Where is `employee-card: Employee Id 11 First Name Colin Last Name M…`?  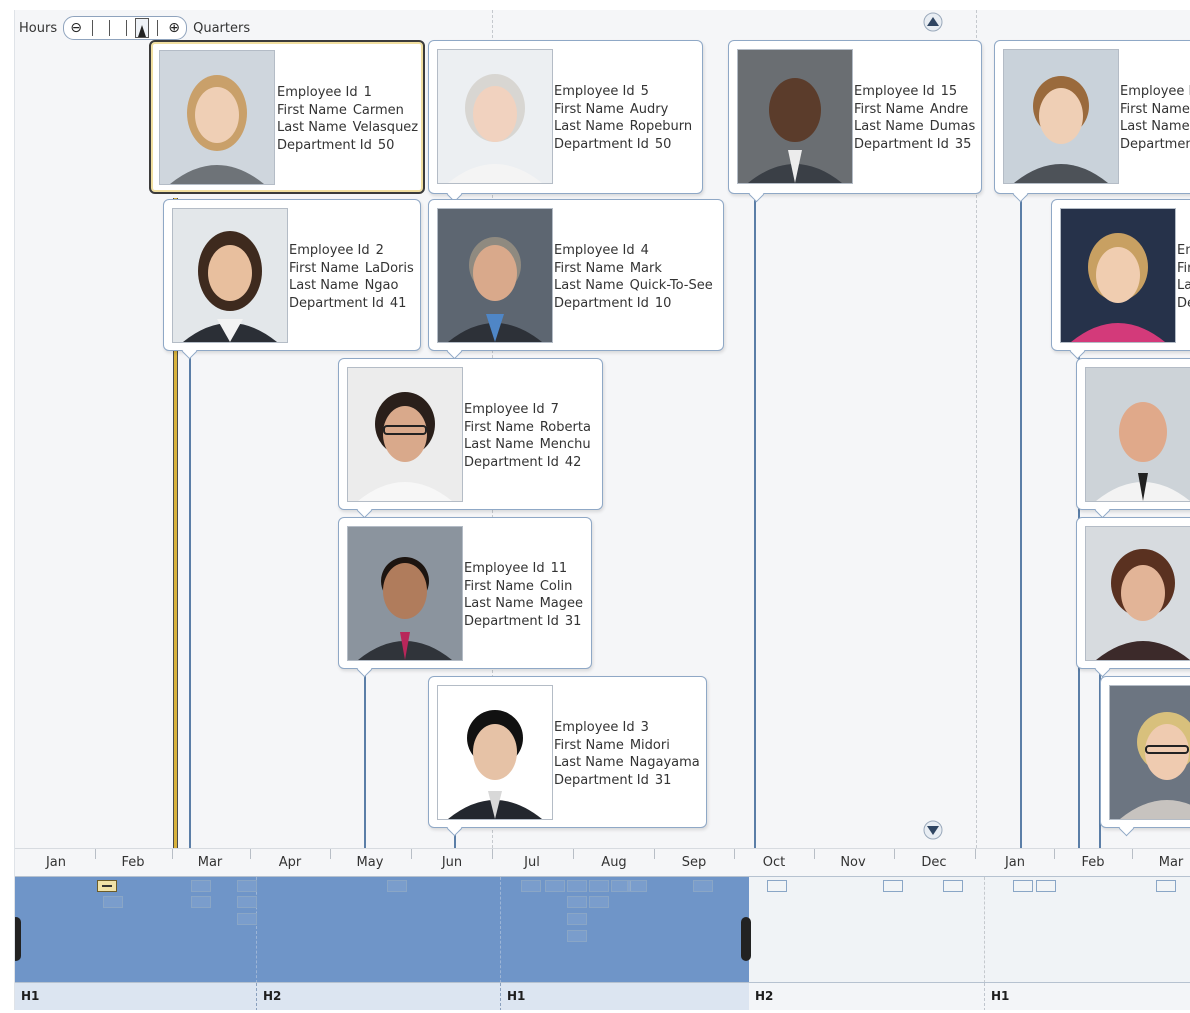 employee-card: Employee Id 11 First Name Colin Last Name M… is located at coordinates (465, 597).